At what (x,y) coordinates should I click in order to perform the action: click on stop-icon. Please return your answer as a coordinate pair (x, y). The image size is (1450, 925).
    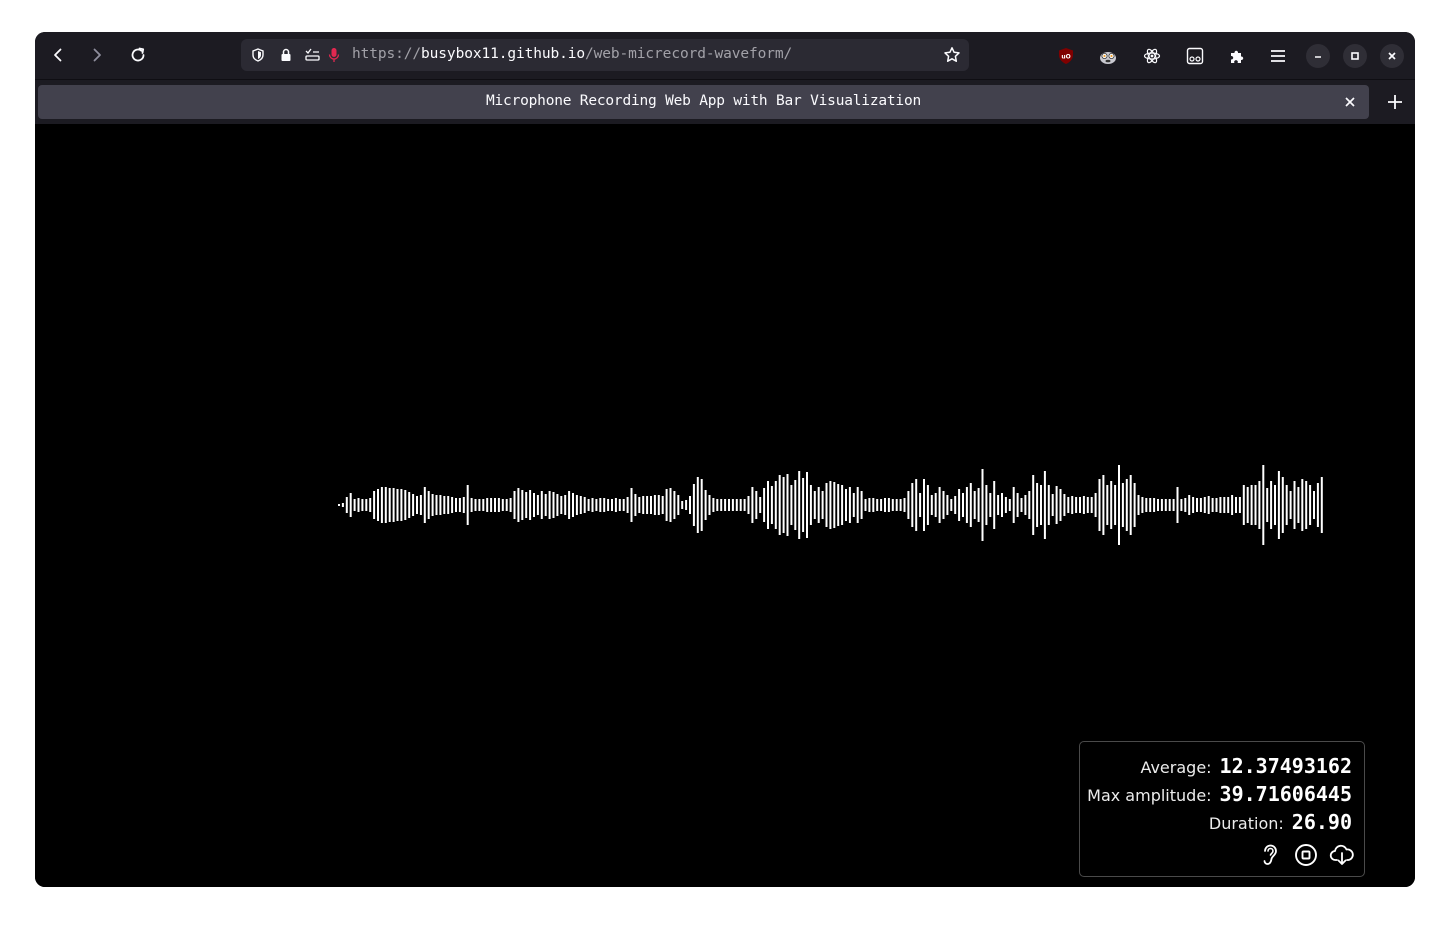
    Looking at the image, I should click on (1306, 855).